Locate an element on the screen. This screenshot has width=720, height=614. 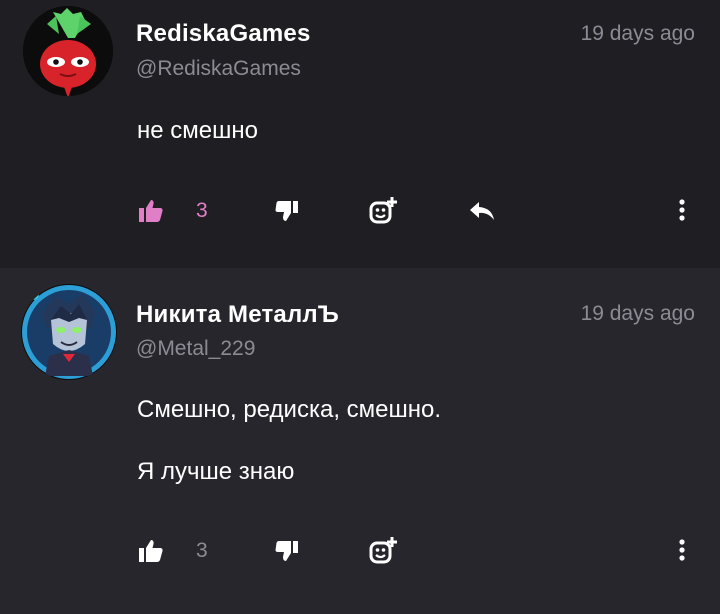
reply-button is located at coordinates (482, 211).